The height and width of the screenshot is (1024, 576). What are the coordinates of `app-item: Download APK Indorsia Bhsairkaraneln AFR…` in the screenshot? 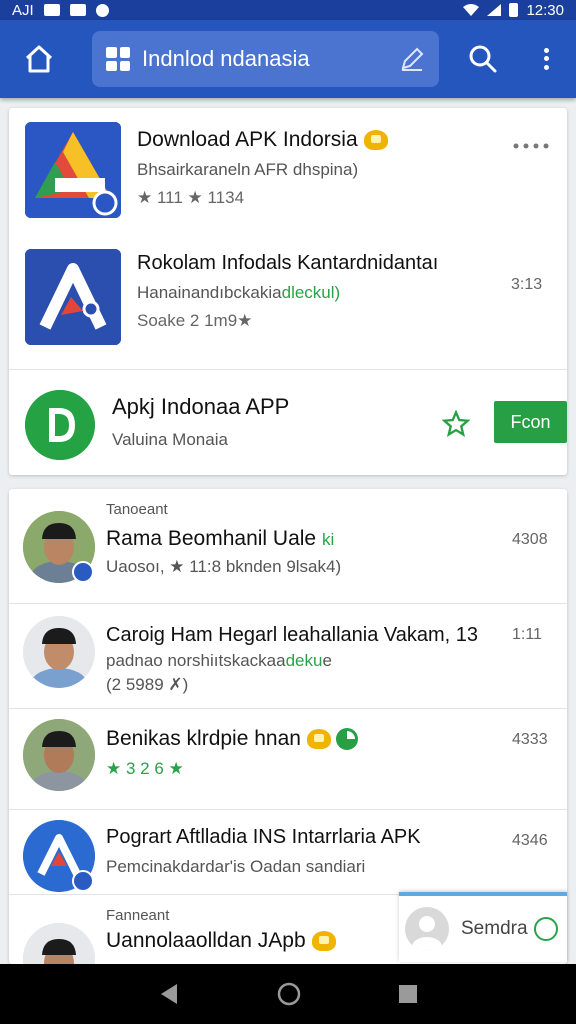 It's located at (288, 169).